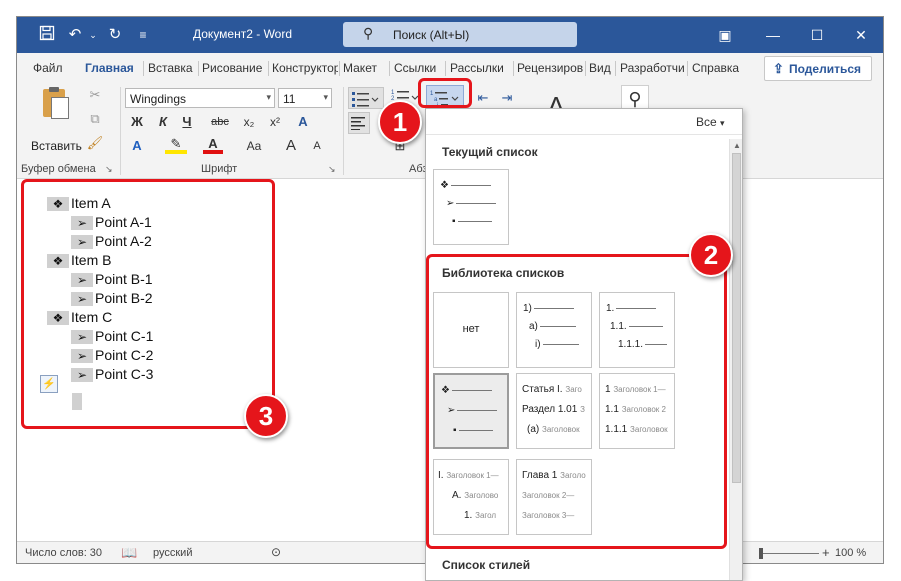 The width and height of the screenshot is (901, 581). What do you see at coordinates (176, 145) in the screenshot?
I see `highlight-icon: ✎` at bounding box center [176, 145].